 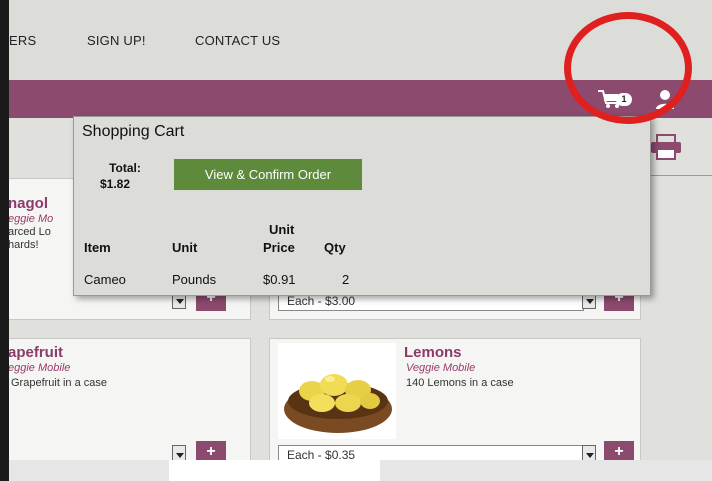 I want to click on background-shape-right, so click(x=546, y=470).